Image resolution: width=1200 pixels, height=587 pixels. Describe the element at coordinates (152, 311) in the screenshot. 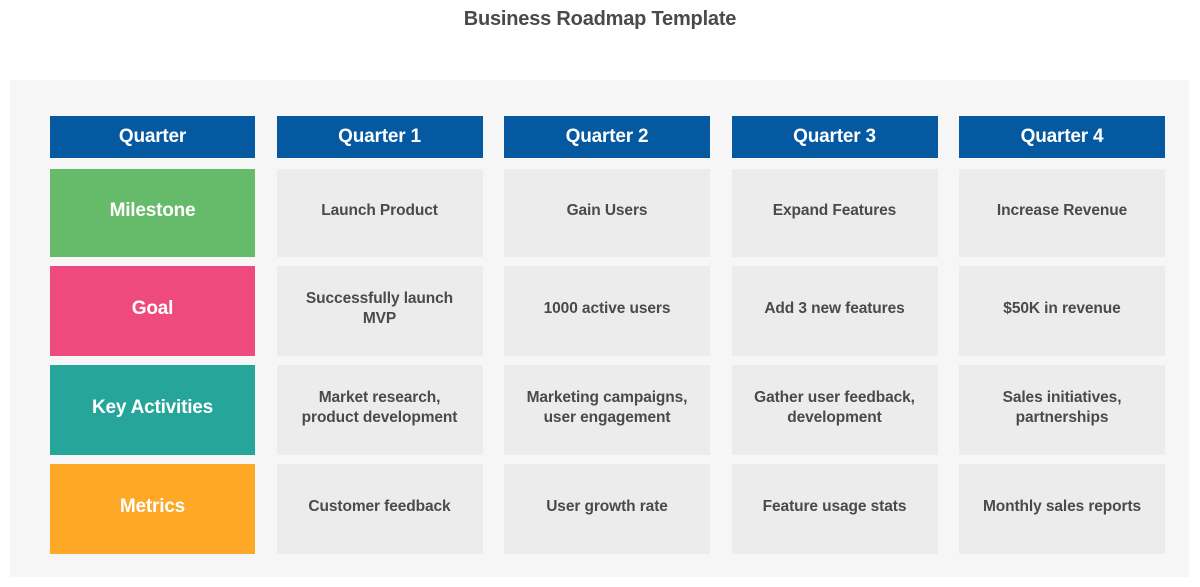

I see `row-label-goal: Goal` at that location.